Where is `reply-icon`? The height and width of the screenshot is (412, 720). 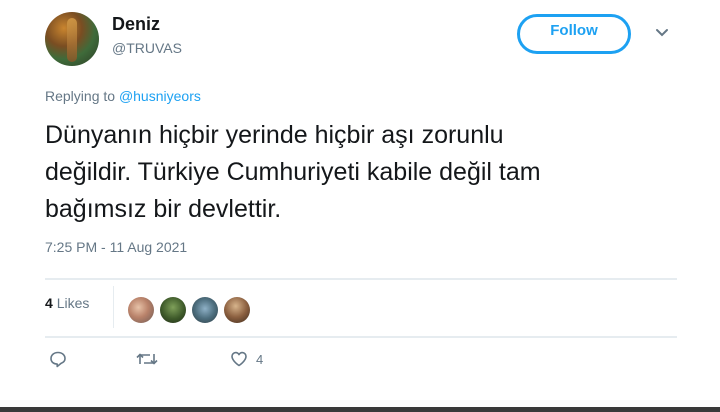
reply-icon is located at coordinates (58, 359).